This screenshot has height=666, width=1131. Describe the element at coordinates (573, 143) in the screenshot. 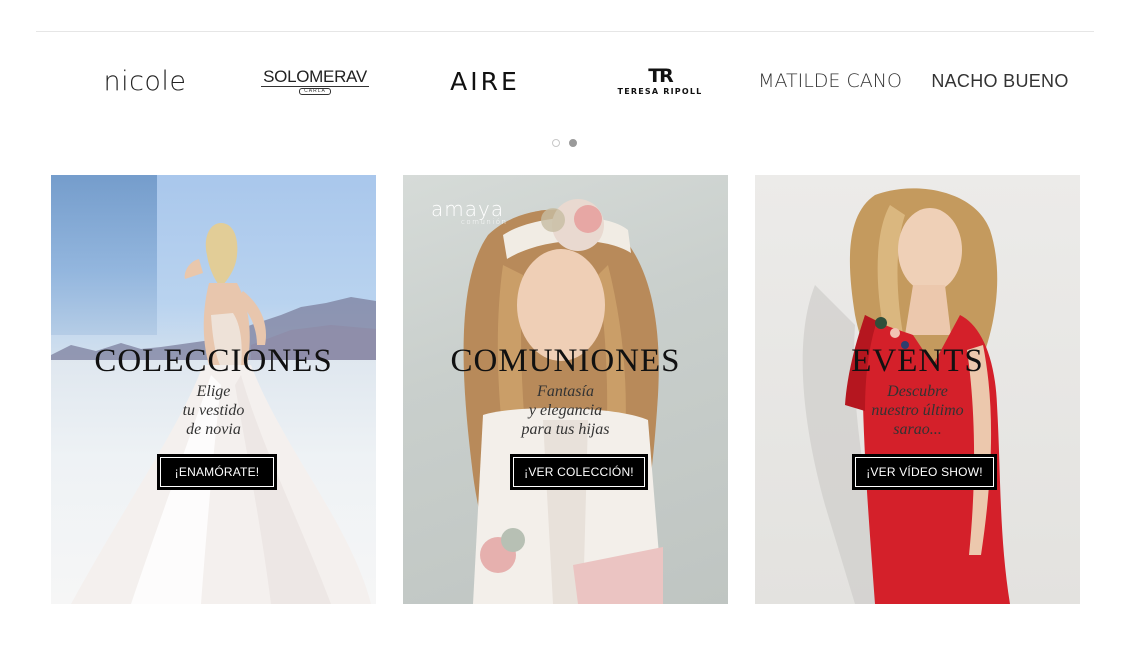

I see `carousel-dot-2-active` at that location.